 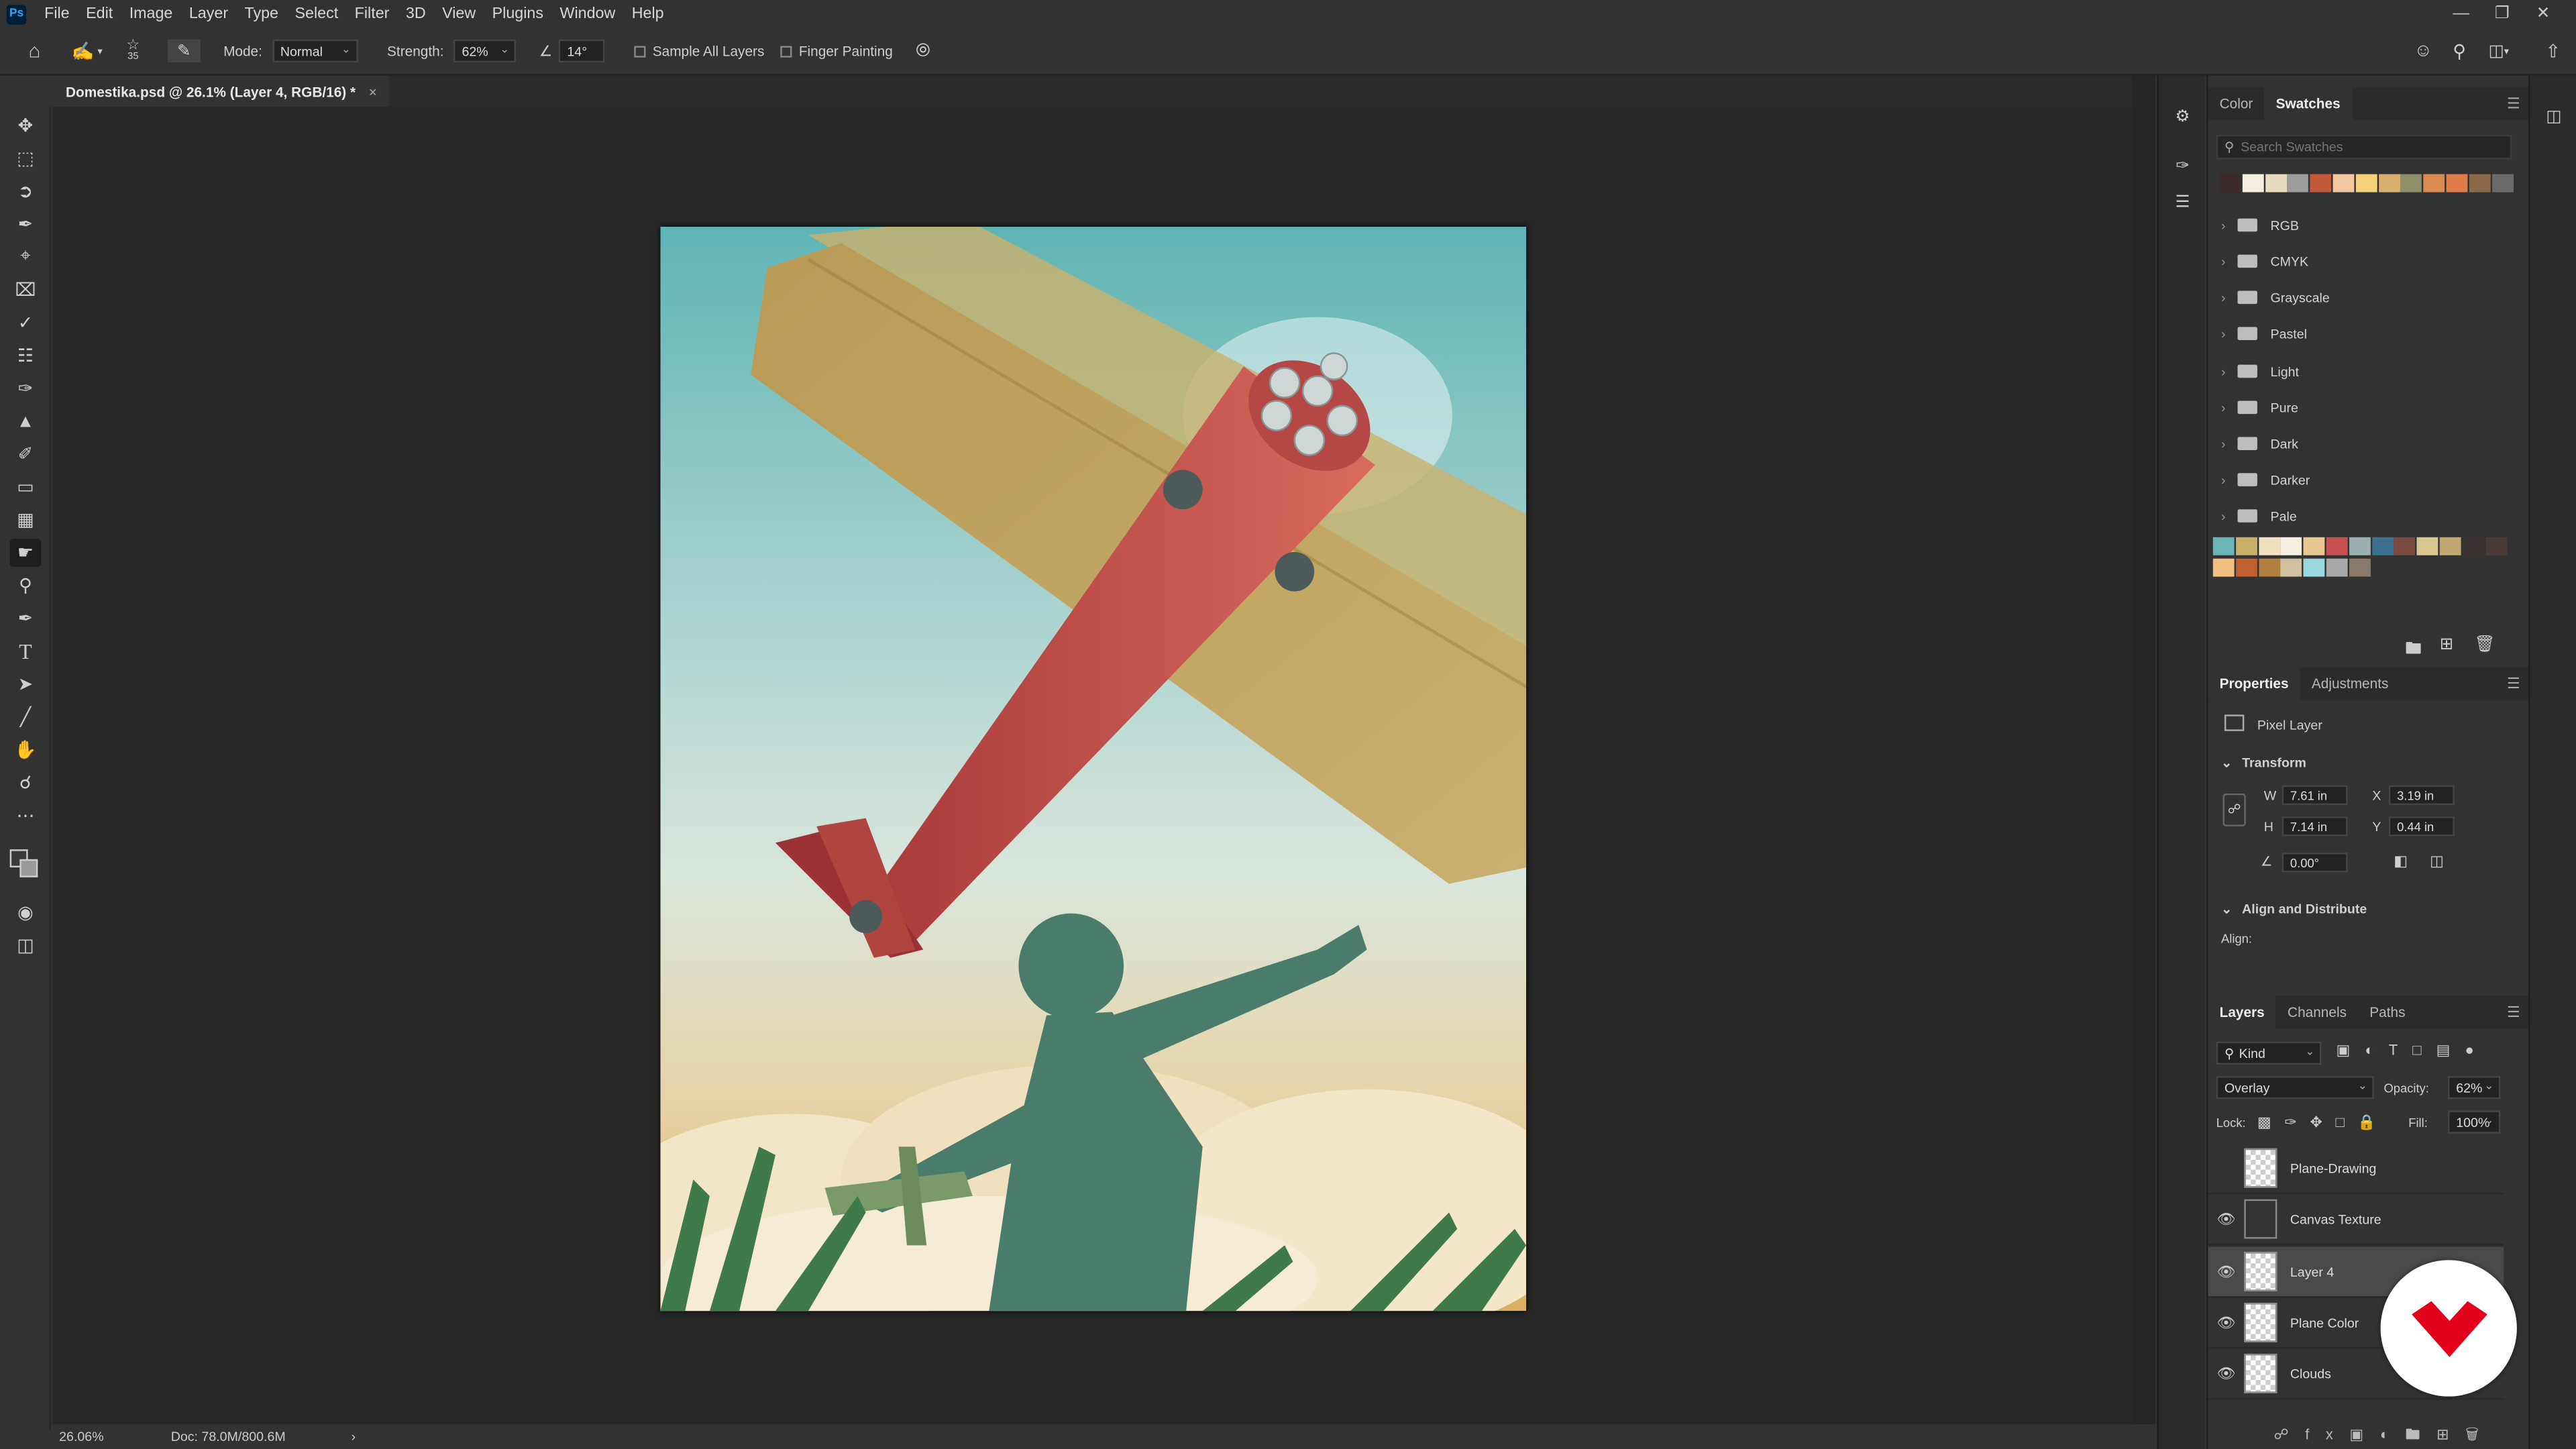 What do you see at coordinates (2484, 645) in the screenshot?
I see `delete-swatch-icon: 🗑` at bounding box center [2484, 645].